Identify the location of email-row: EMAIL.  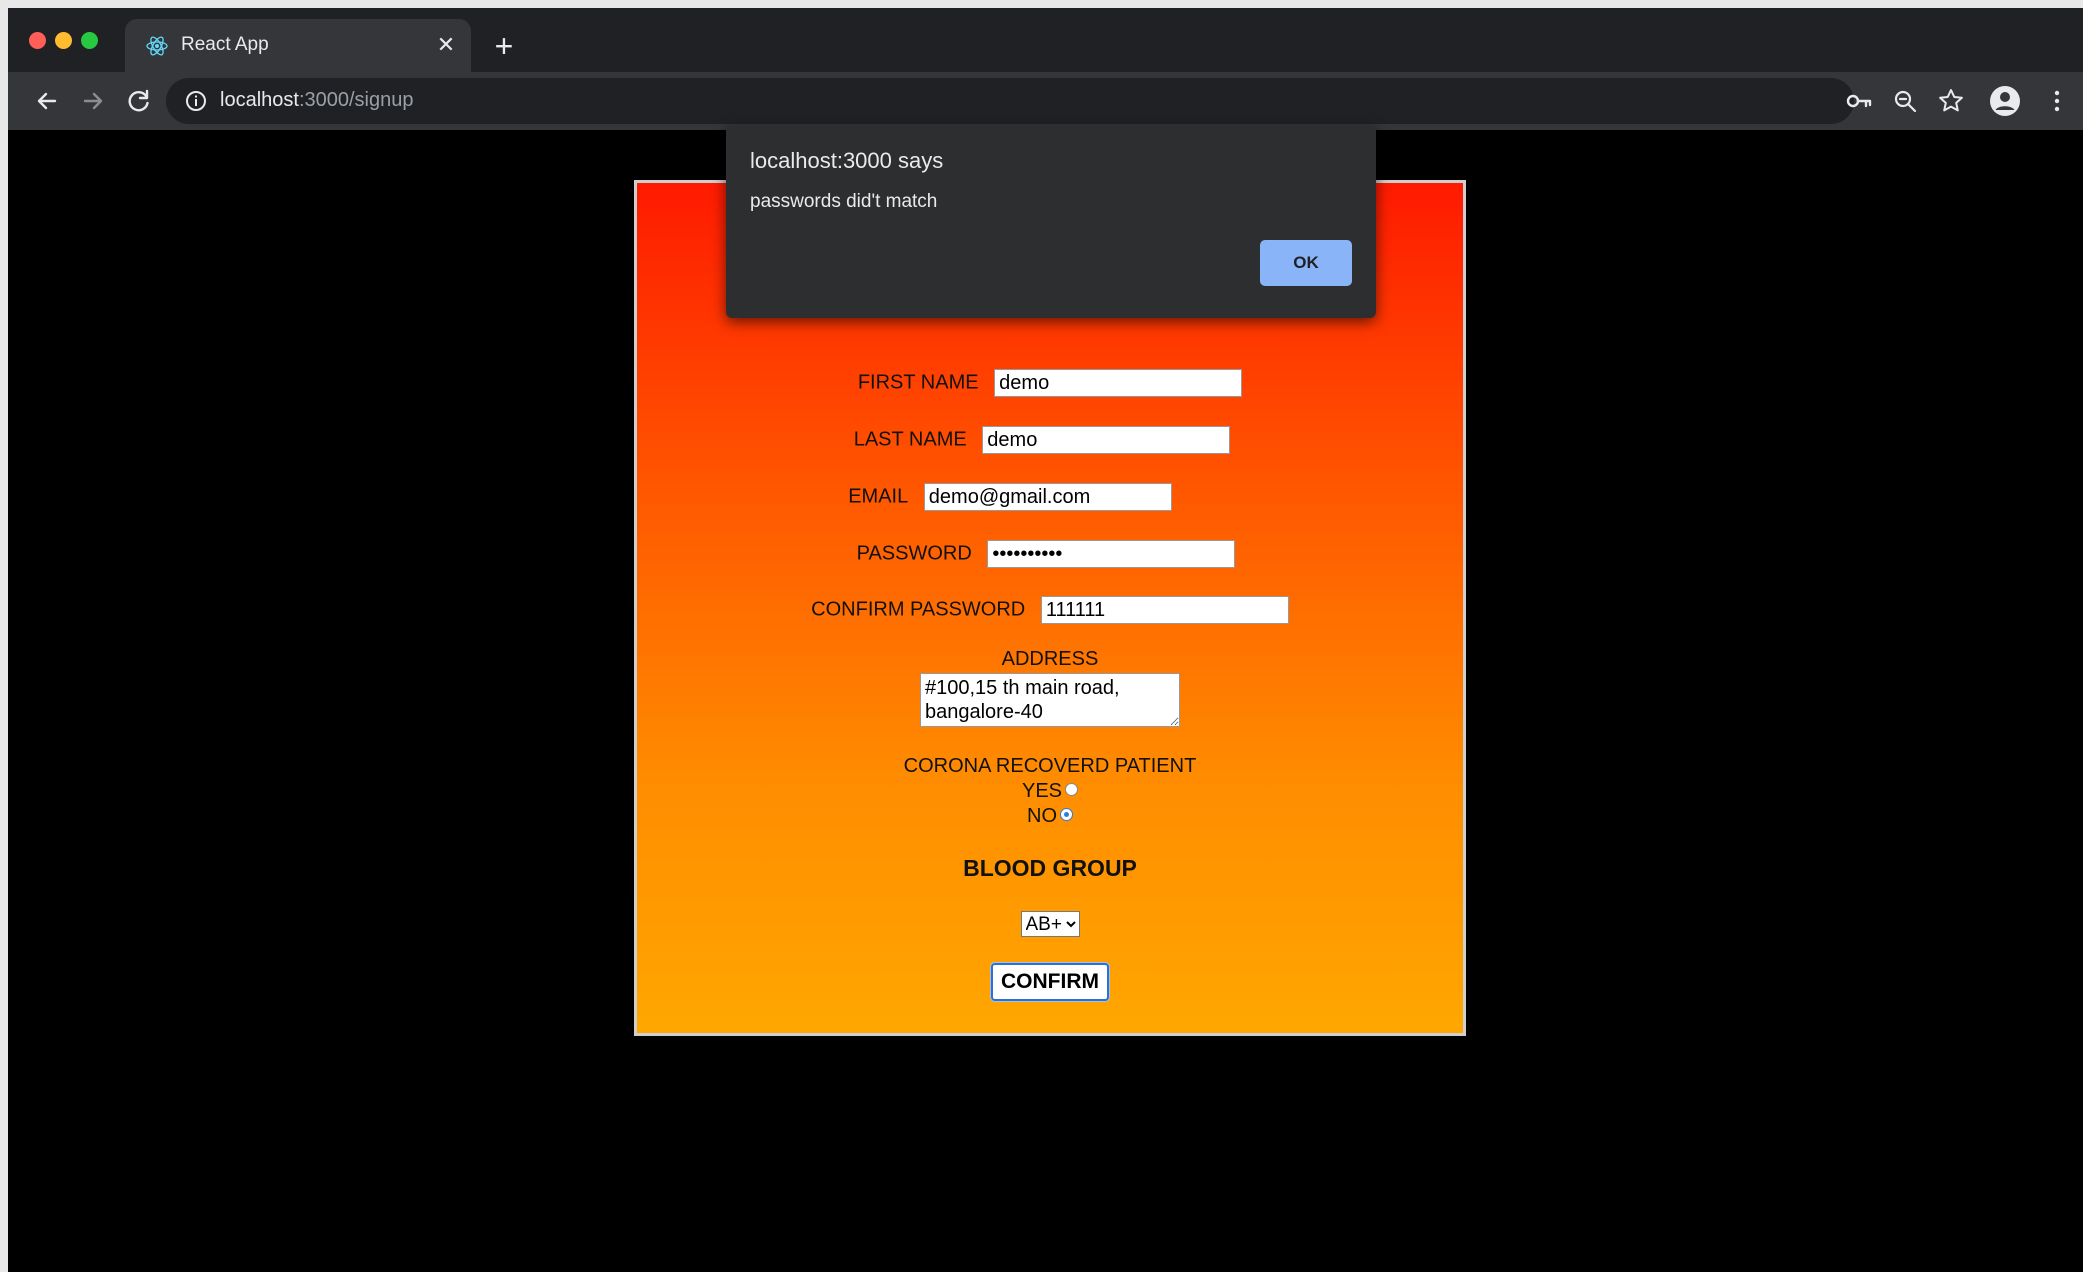
(1010, 497).